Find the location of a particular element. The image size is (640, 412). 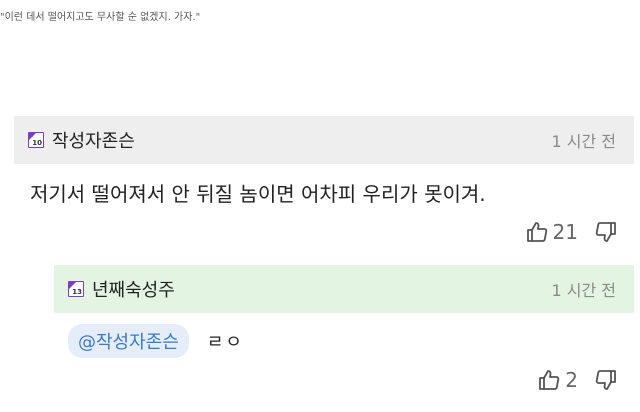

like-count: 2 is located at coordinates (571, 380).